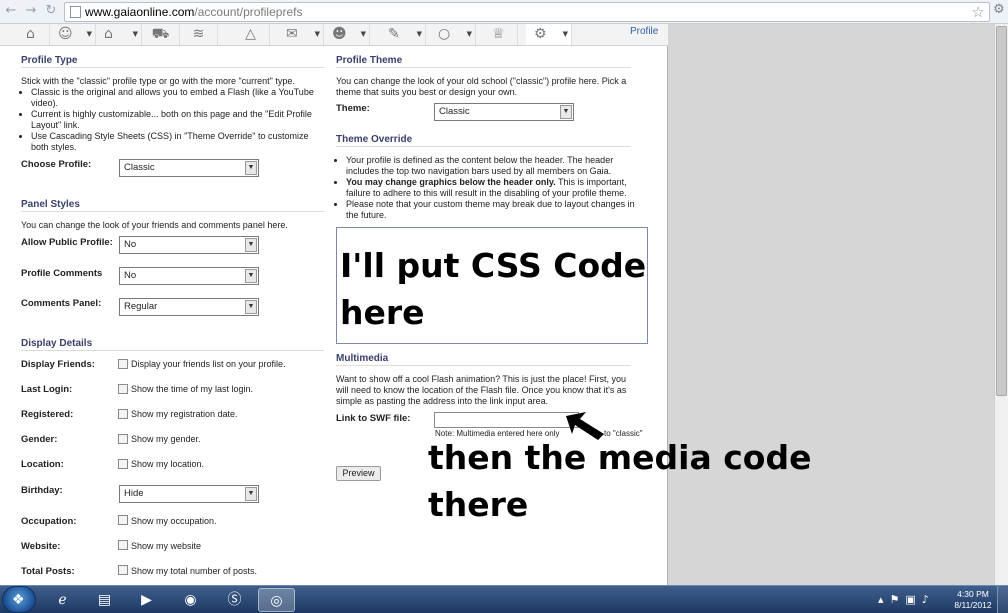  Describe the element at coordinates (11, 11) in the screenshot. I see `back-arrow-icon: ←` at that location.